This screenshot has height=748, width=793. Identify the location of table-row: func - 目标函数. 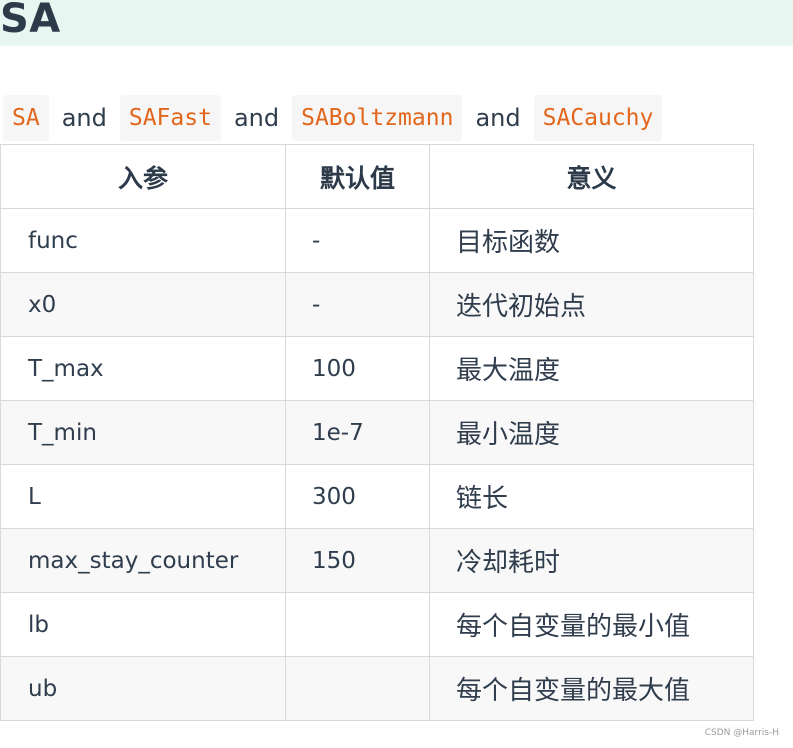
(377, 240).